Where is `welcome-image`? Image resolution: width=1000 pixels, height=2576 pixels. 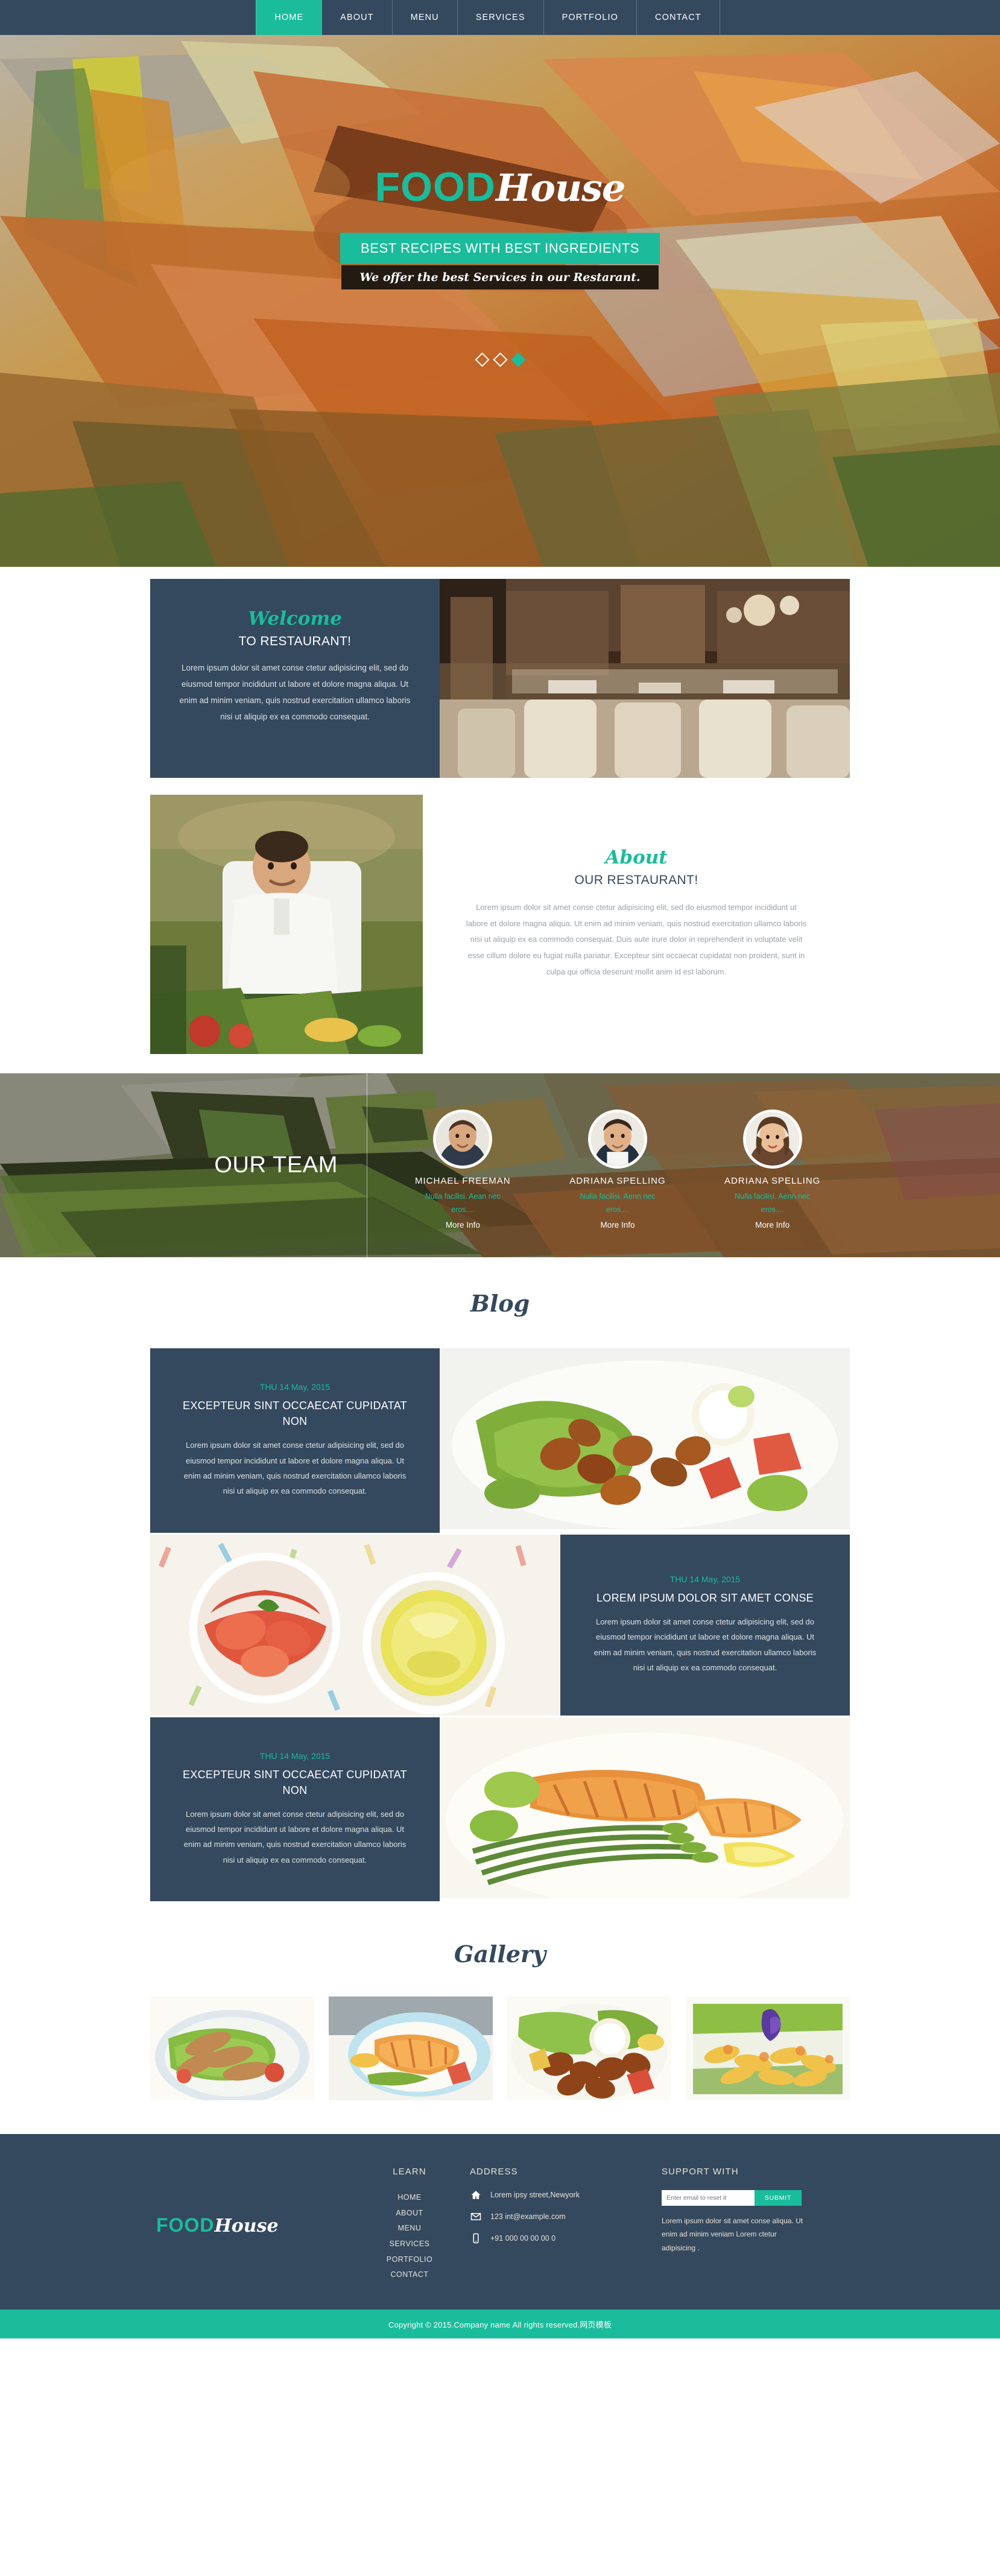 welcome-image is located at coordinates (645, 678).